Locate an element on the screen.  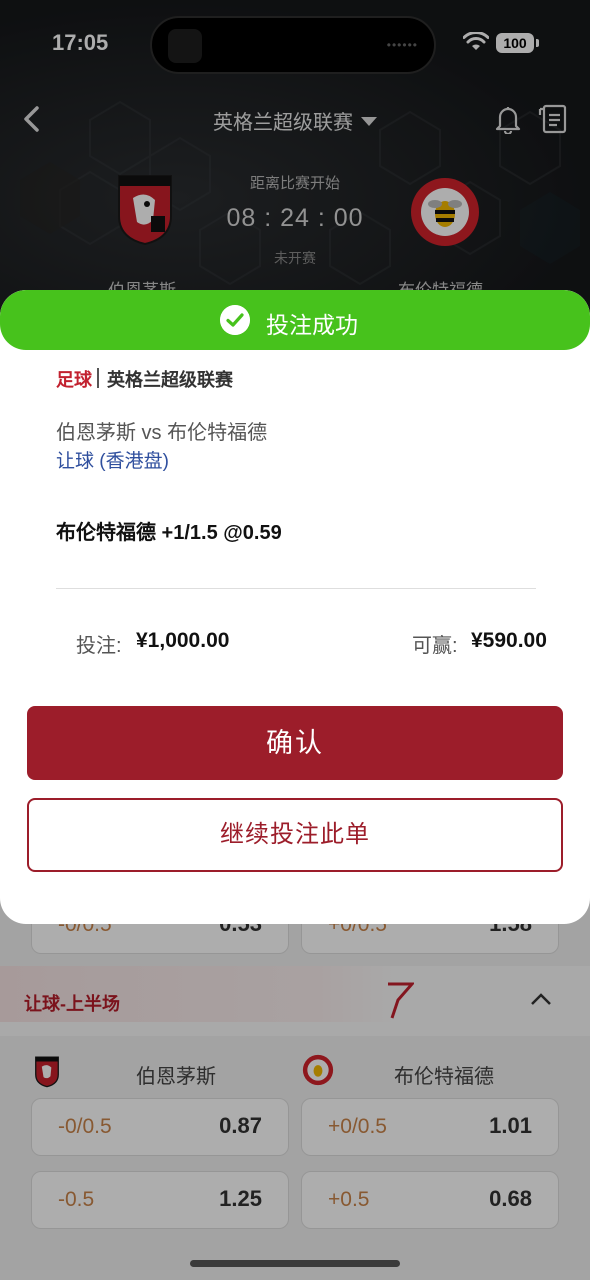
success-banner: 投注成功 is located at coordinates (295, 320).